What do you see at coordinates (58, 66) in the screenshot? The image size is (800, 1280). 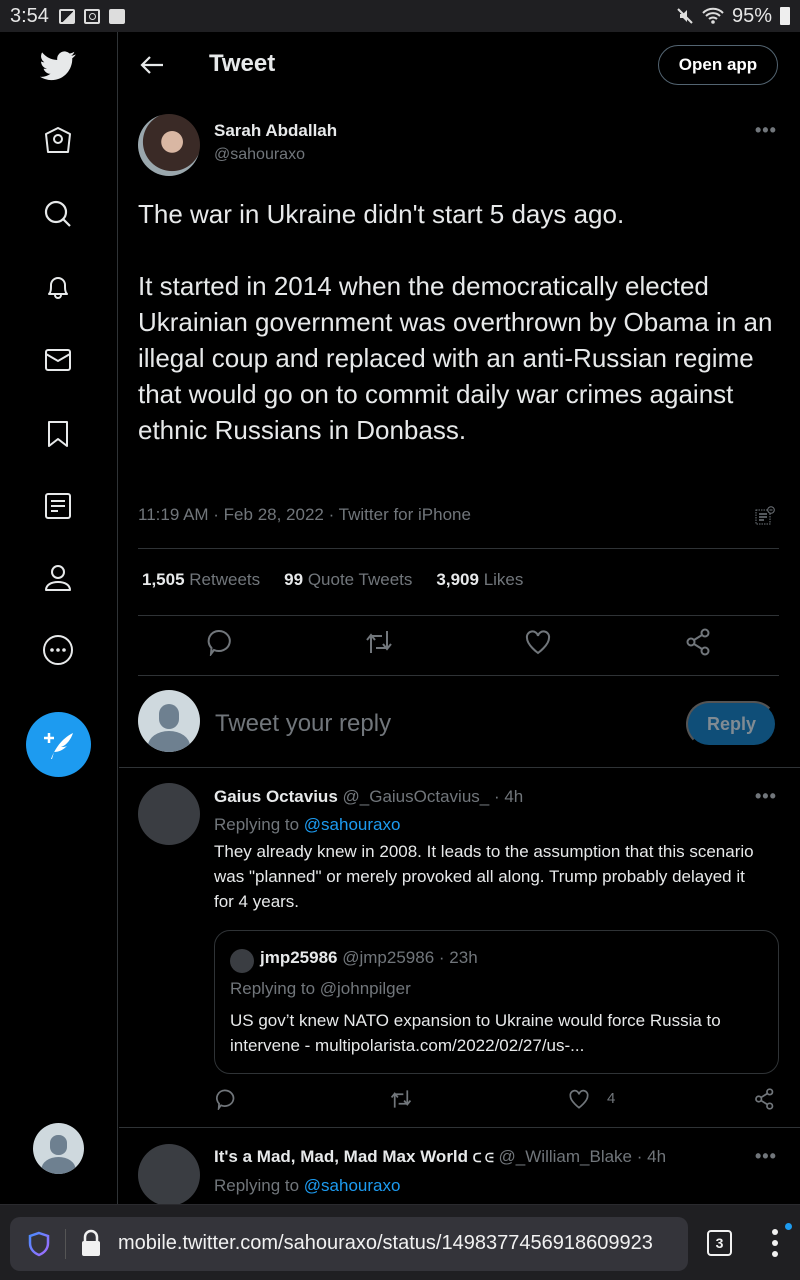 I see `twitter-bird-icon` at bounding box center [58, 66].